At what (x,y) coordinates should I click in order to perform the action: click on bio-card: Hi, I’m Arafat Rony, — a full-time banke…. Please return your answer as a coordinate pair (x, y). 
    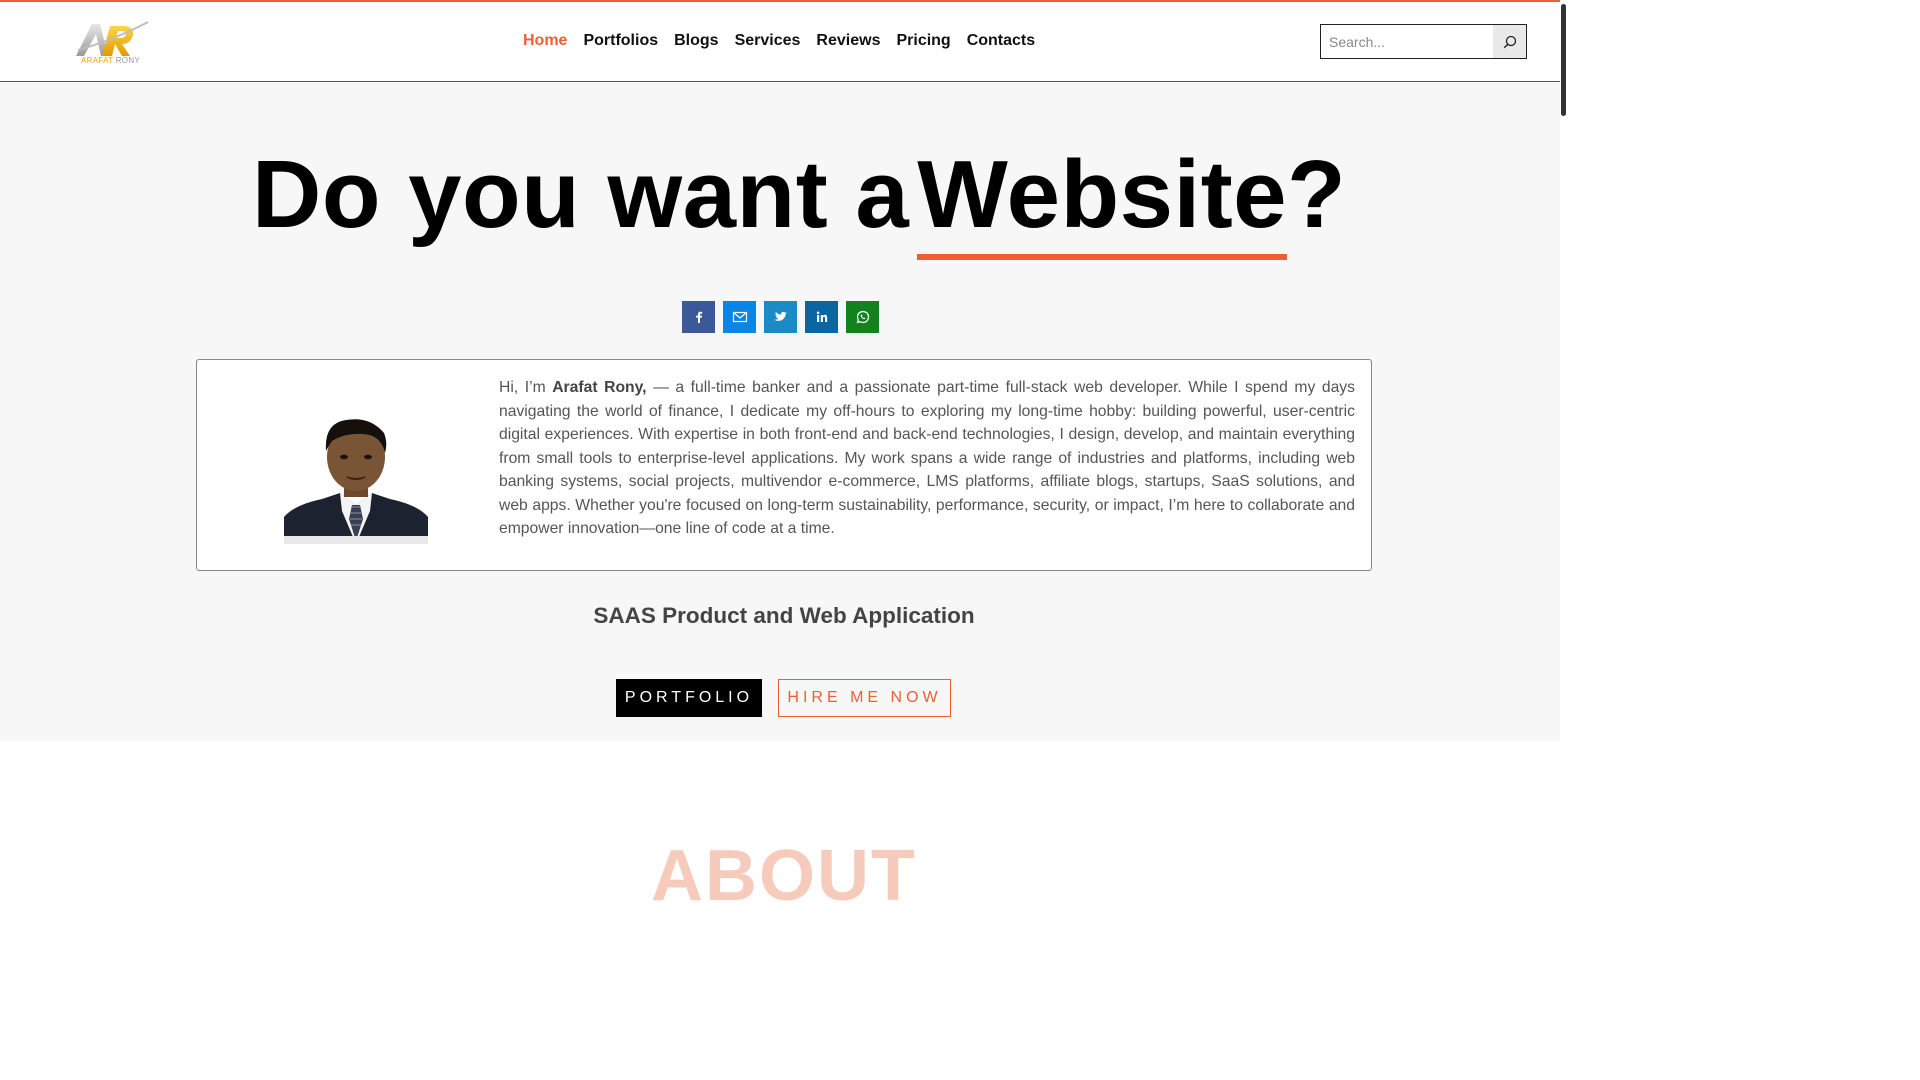
    Looking at the image, I should click on (784, 465).